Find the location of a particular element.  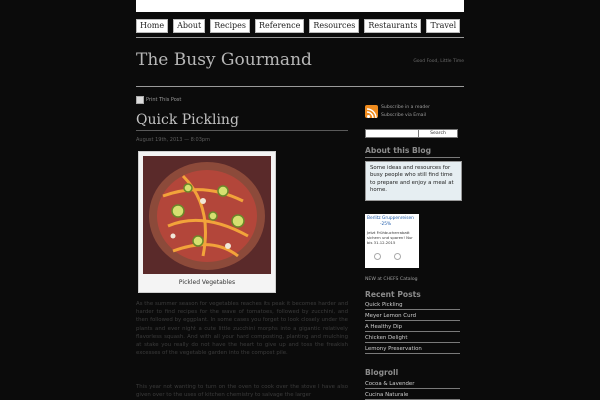

nav-home: Home is located at coordinates (152, 26).